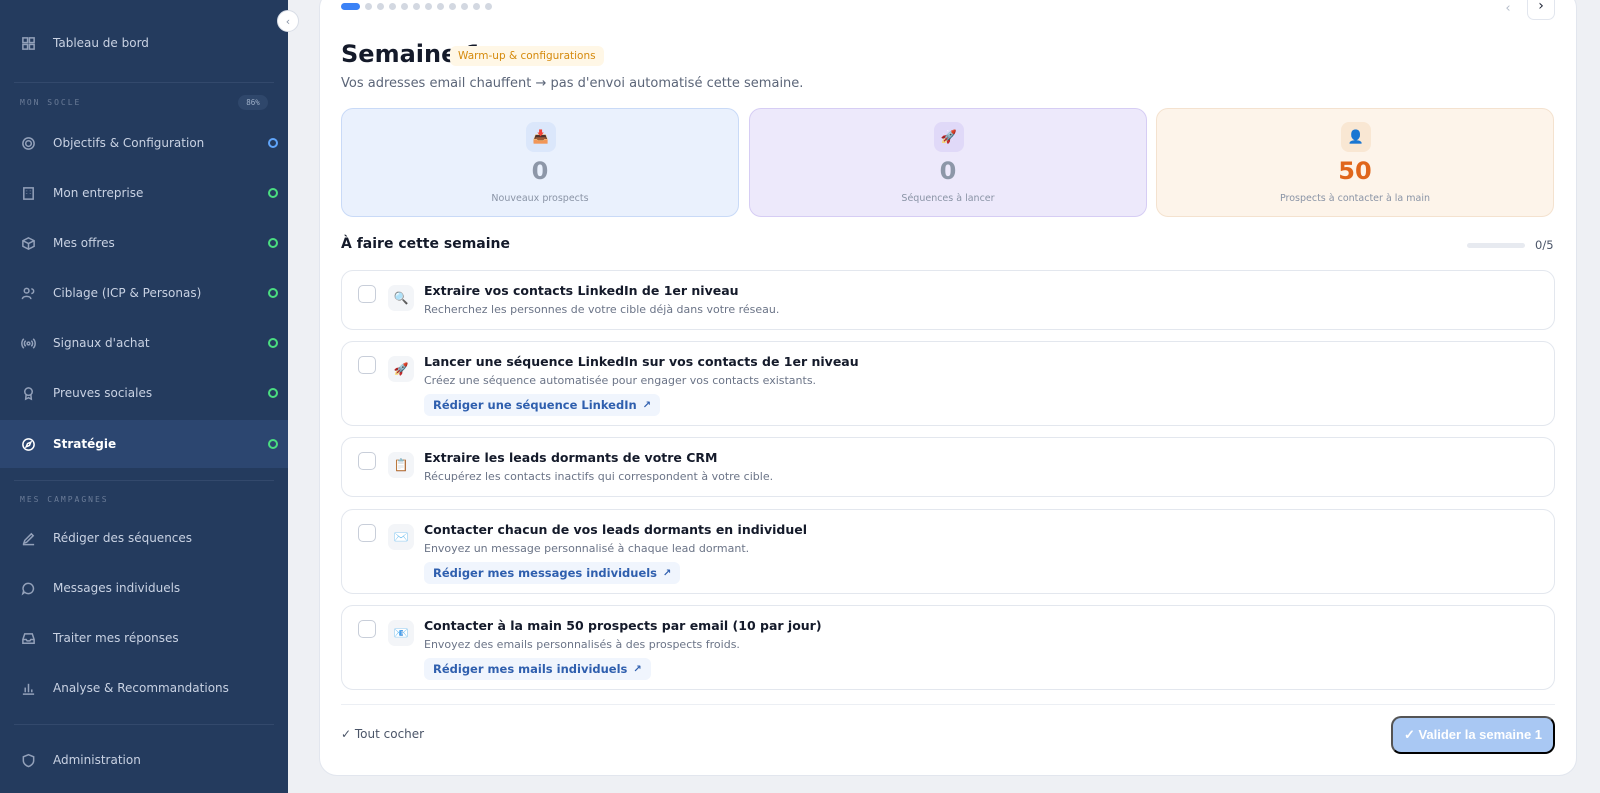 Image resolution: width=1600 pixels, height=793 pixels. Describe the element at coordinates (101, 343) in the screenshot. I see `sidebar-item-label: Signaux d'achat` at that location.